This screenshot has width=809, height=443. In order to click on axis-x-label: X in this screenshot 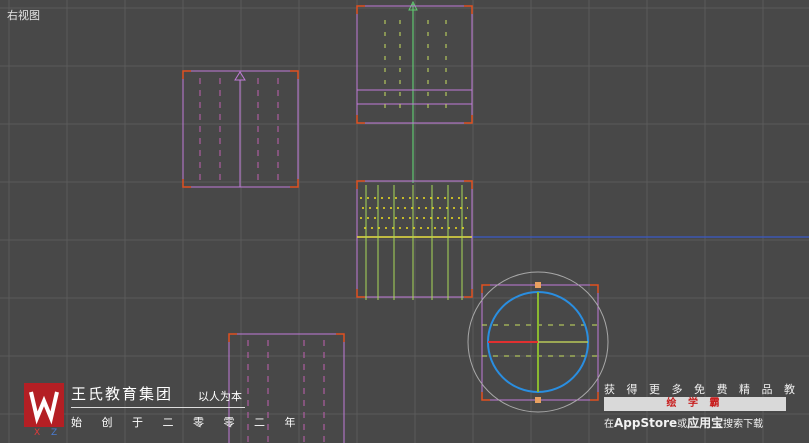, I will do `click(37, 433)`.